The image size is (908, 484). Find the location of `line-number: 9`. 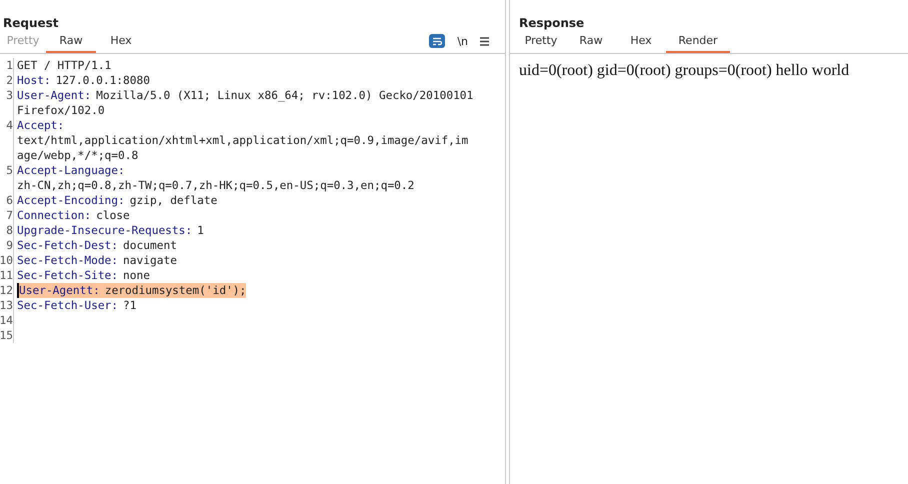

line-number: 9 is located at coordinates (7, 245).